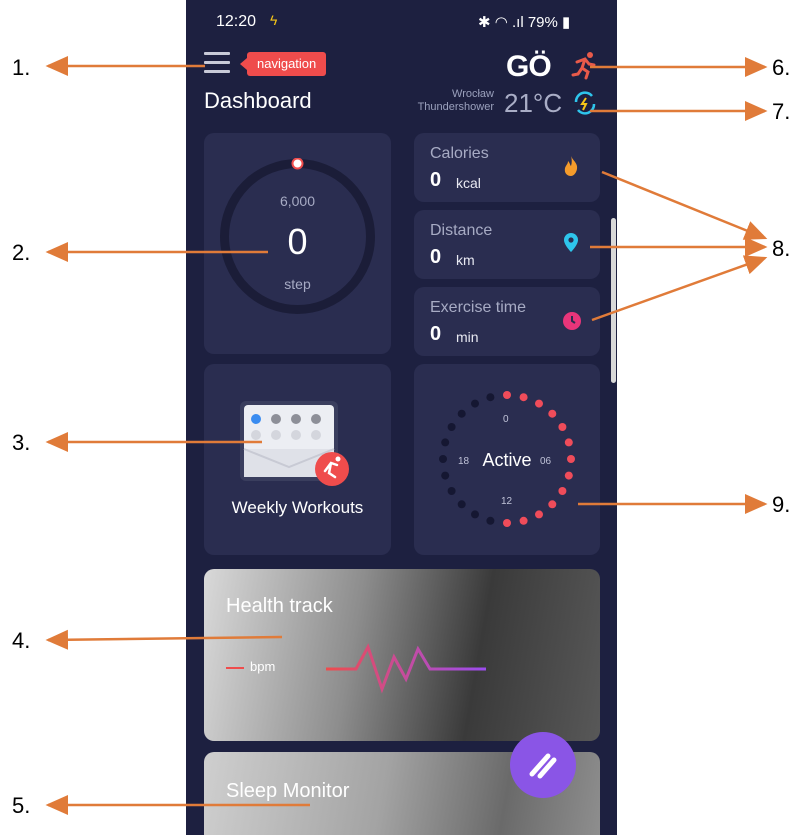 Image resolution: width=803 pixels, height=835 pixels. Describe the element at coordinates (781, 504) in the screenshot. I see `callout-9: 9.` at that location.